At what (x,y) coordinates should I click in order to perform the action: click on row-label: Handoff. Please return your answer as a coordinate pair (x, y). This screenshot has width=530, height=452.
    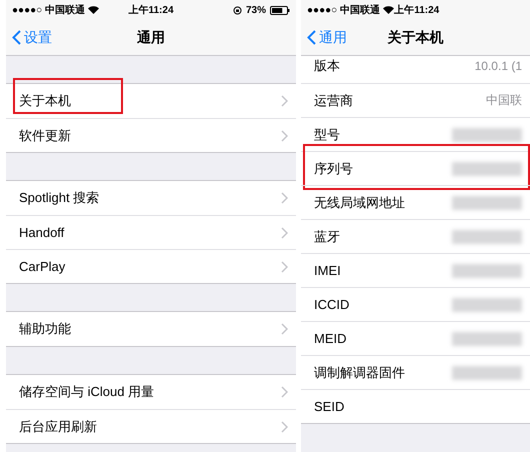
    Looking at the image, I should click on (42, 232).